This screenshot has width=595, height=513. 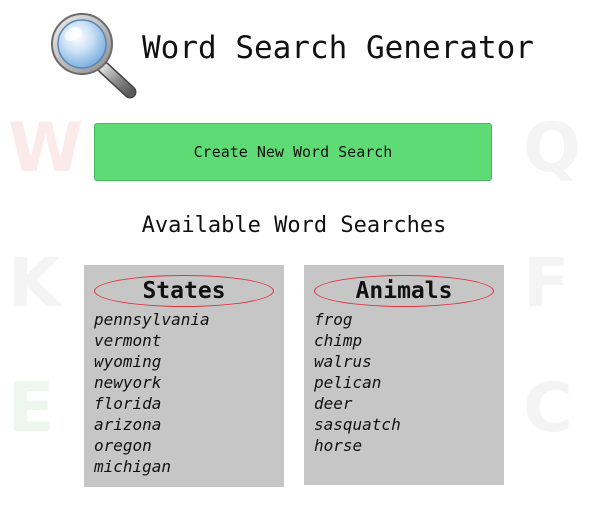 What do you see at coordinates (152, 319) in the screenshot?
I see `word-item: pennsylvania` at bounding box center [152, 319].